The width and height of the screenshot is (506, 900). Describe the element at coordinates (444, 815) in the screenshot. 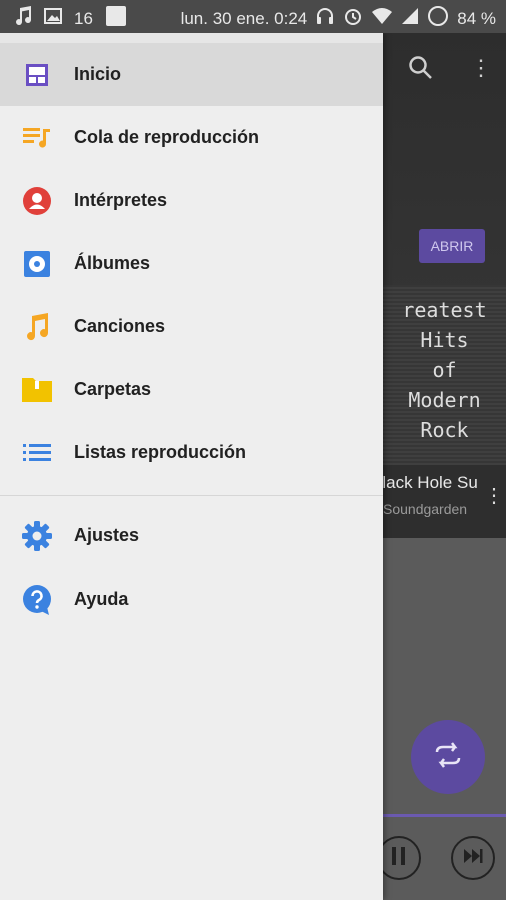

I see `progress-line` at that location.